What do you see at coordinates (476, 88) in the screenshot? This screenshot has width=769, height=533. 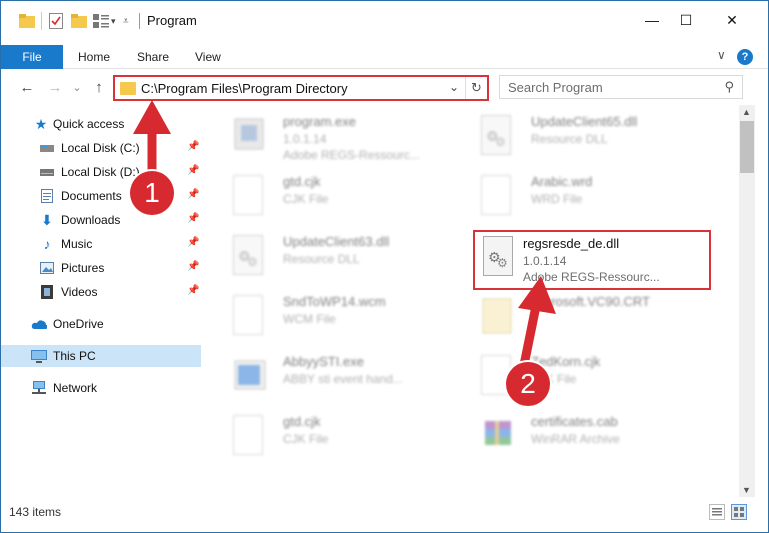 I see `refresh-button: ↻` at bounding box center [476, 88].